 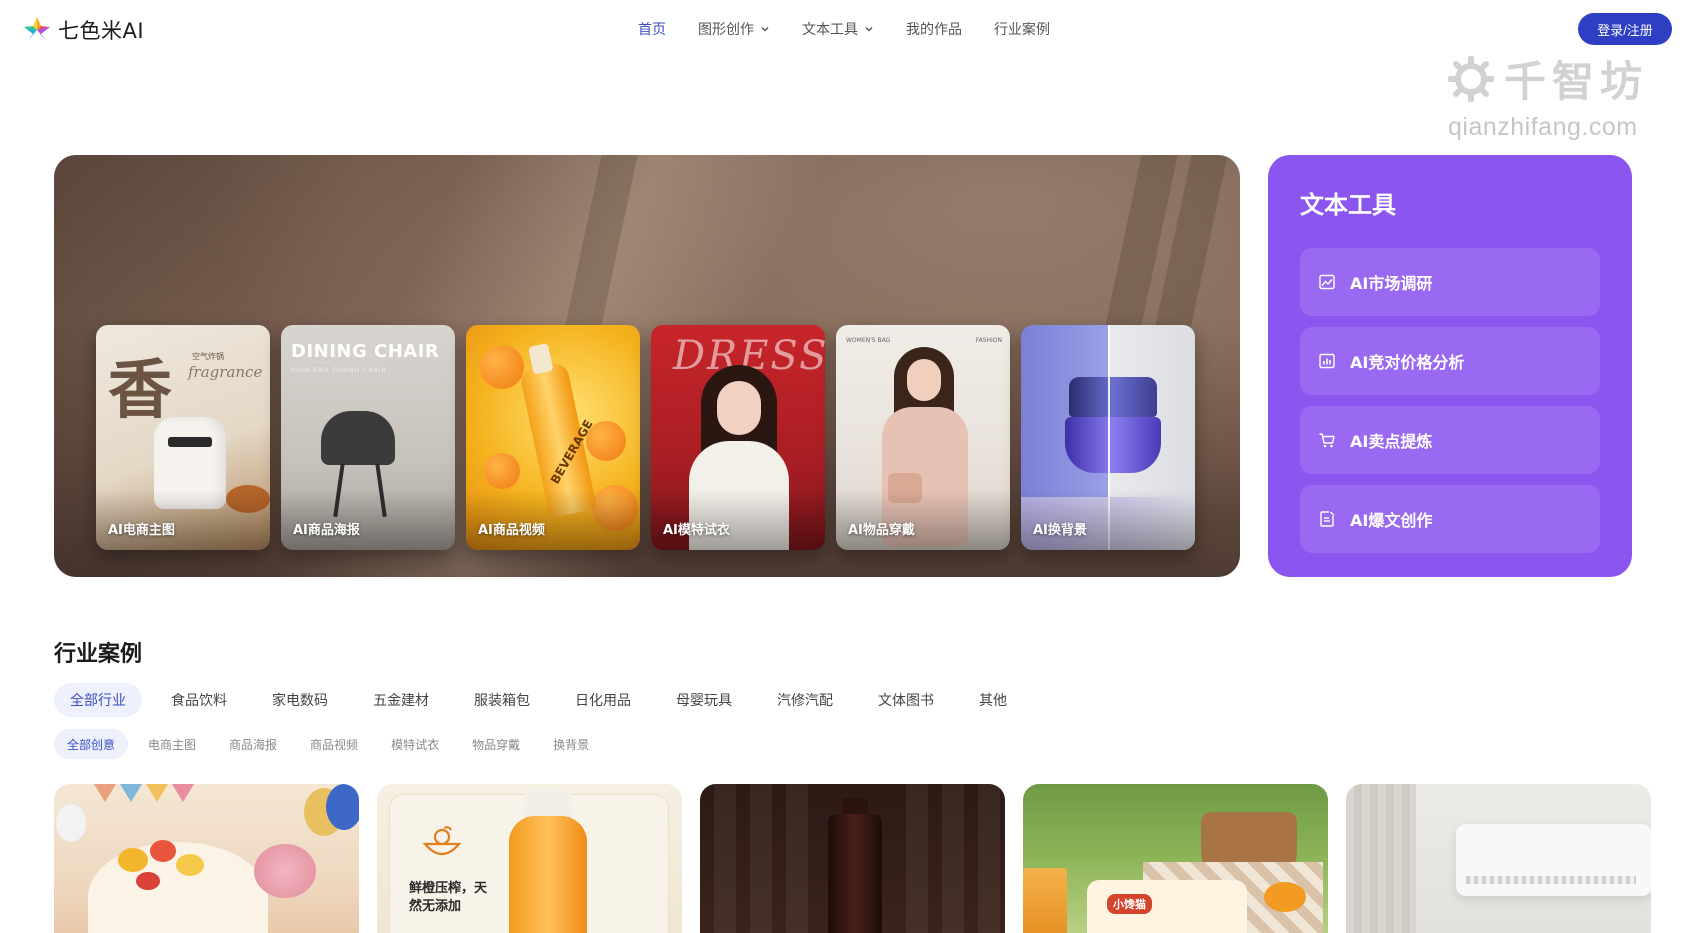 I want to click on filter-industry-other: 其他, so click(x=993, y=700).